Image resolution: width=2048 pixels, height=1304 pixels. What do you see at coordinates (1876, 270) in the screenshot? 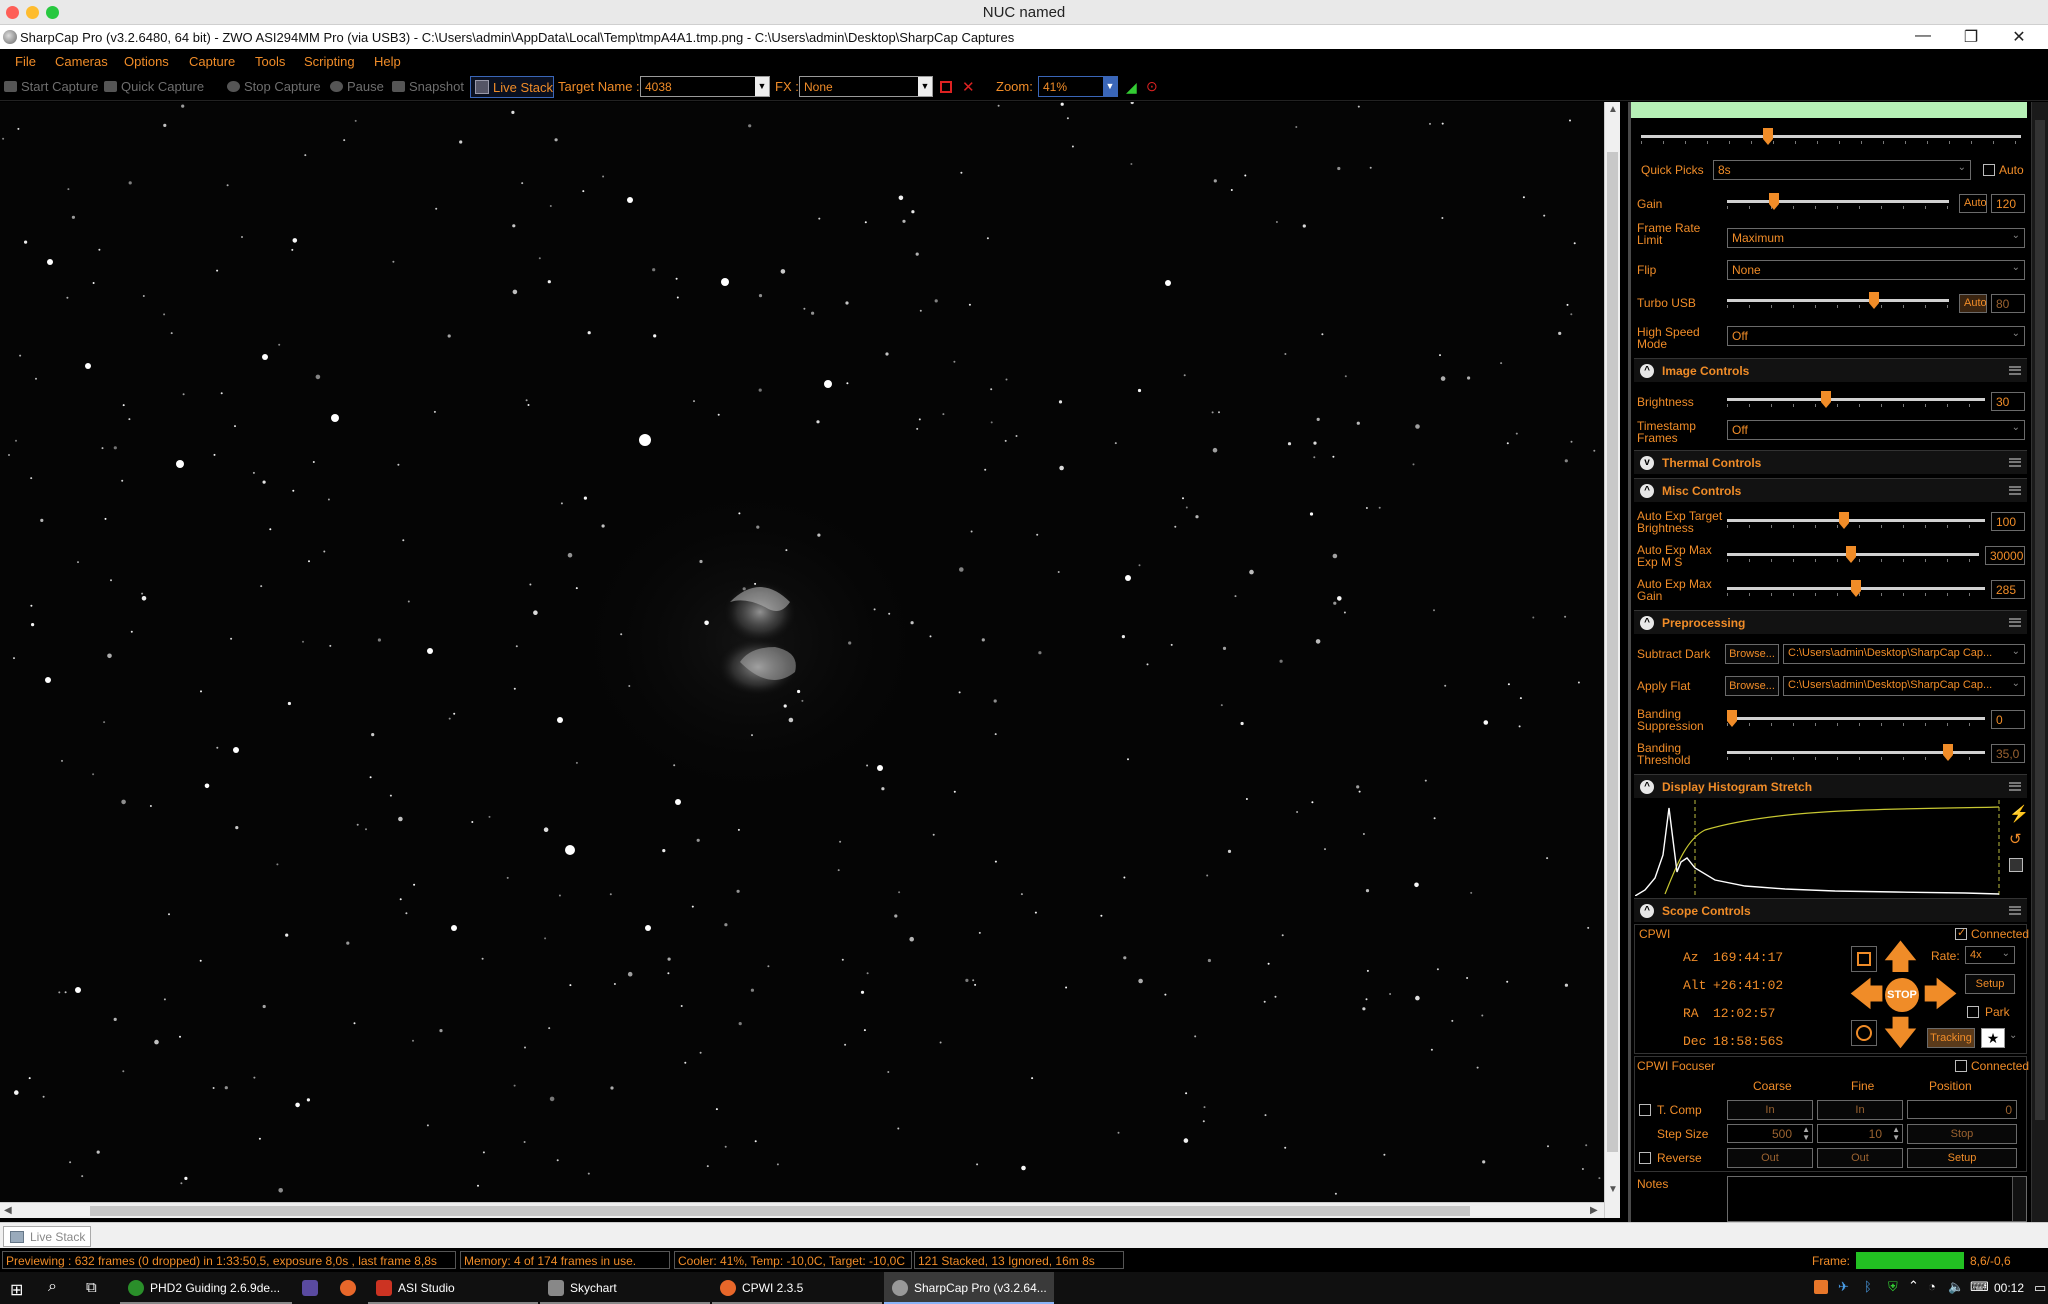
I see `flip-select: None ⌄` at bounding box center [1876, 270].